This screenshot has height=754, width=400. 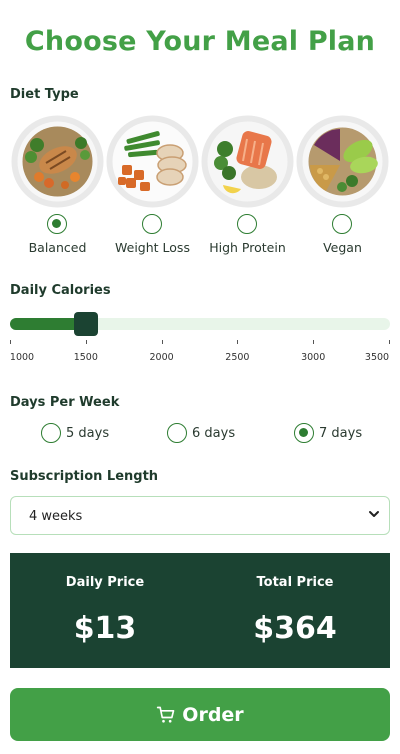 What do you see at coordinates (56, 516) in the screenshot?
I see `subscription-select-value: 4 weeks` at bounding box center [56, 516].